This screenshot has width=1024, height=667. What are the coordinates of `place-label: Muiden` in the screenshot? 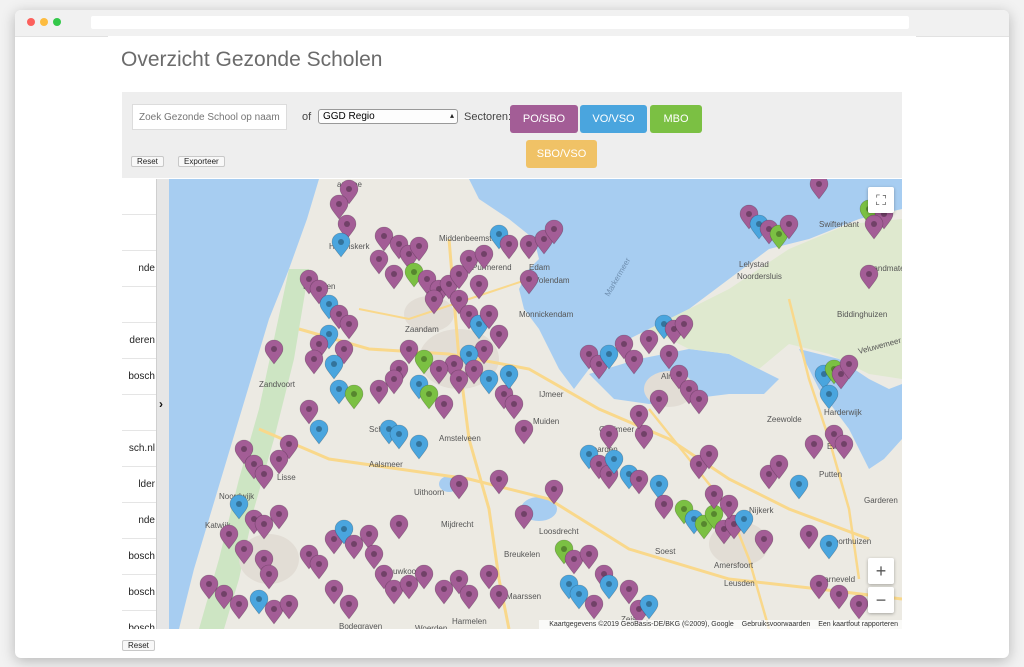 It's located at (546, 421).